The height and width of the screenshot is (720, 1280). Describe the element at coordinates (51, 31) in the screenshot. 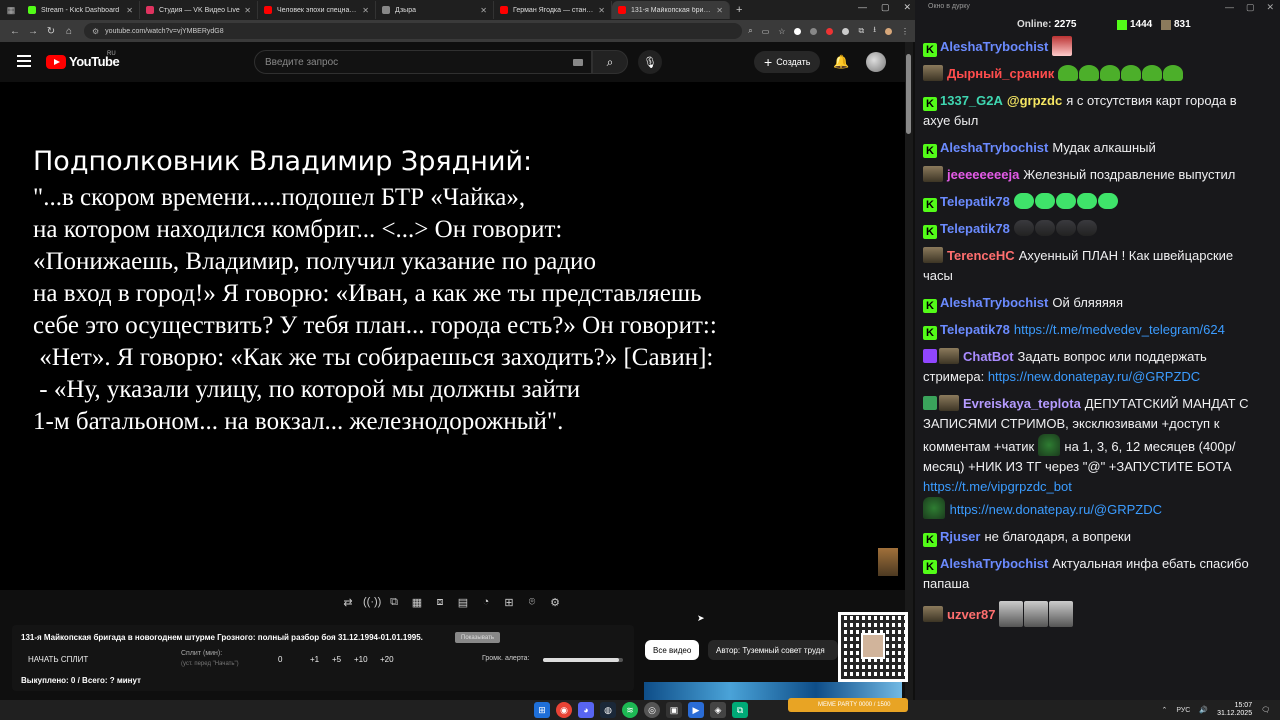

I see `reload-icon: ↻` at that location.